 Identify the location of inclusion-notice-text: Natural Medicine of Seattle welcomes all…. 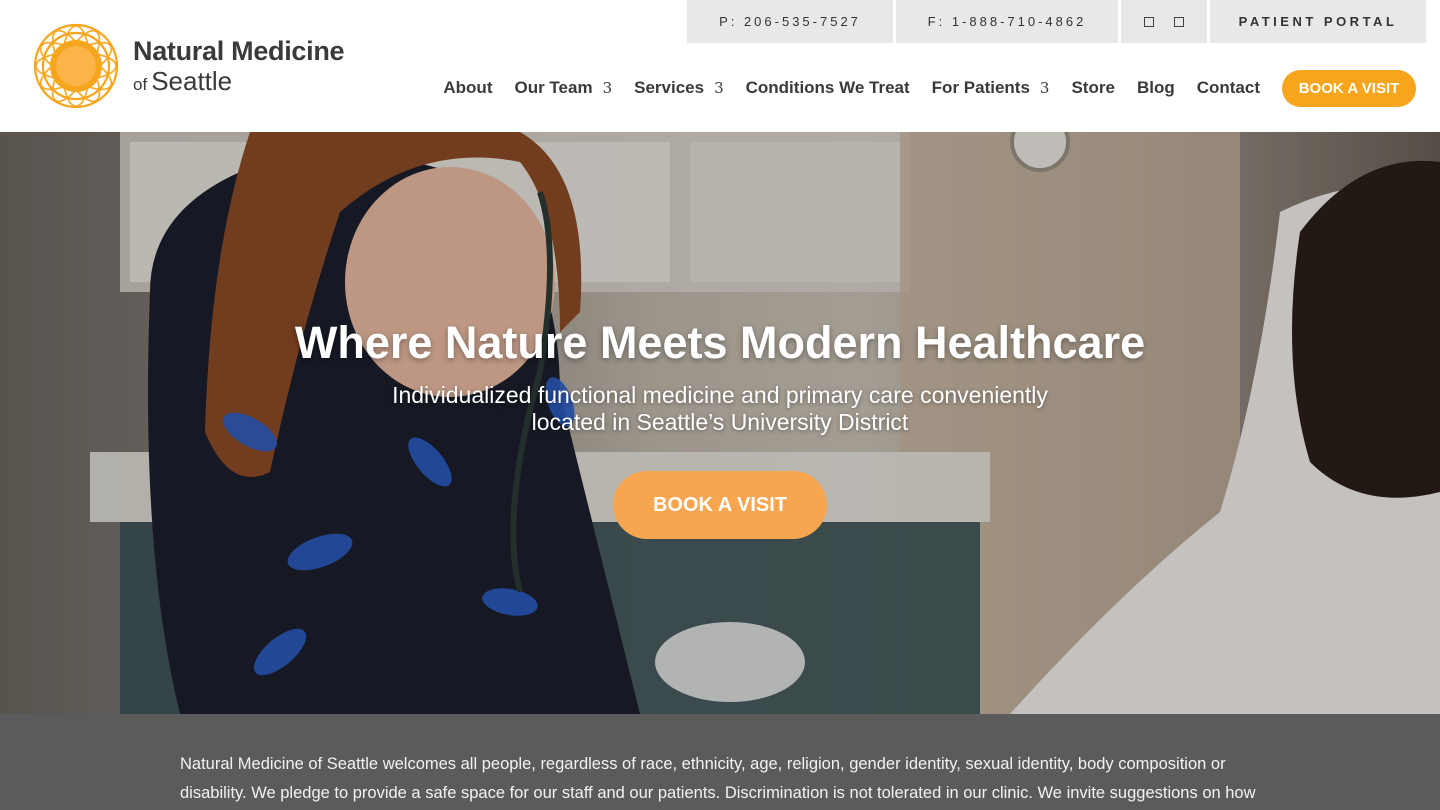
(718, 778).